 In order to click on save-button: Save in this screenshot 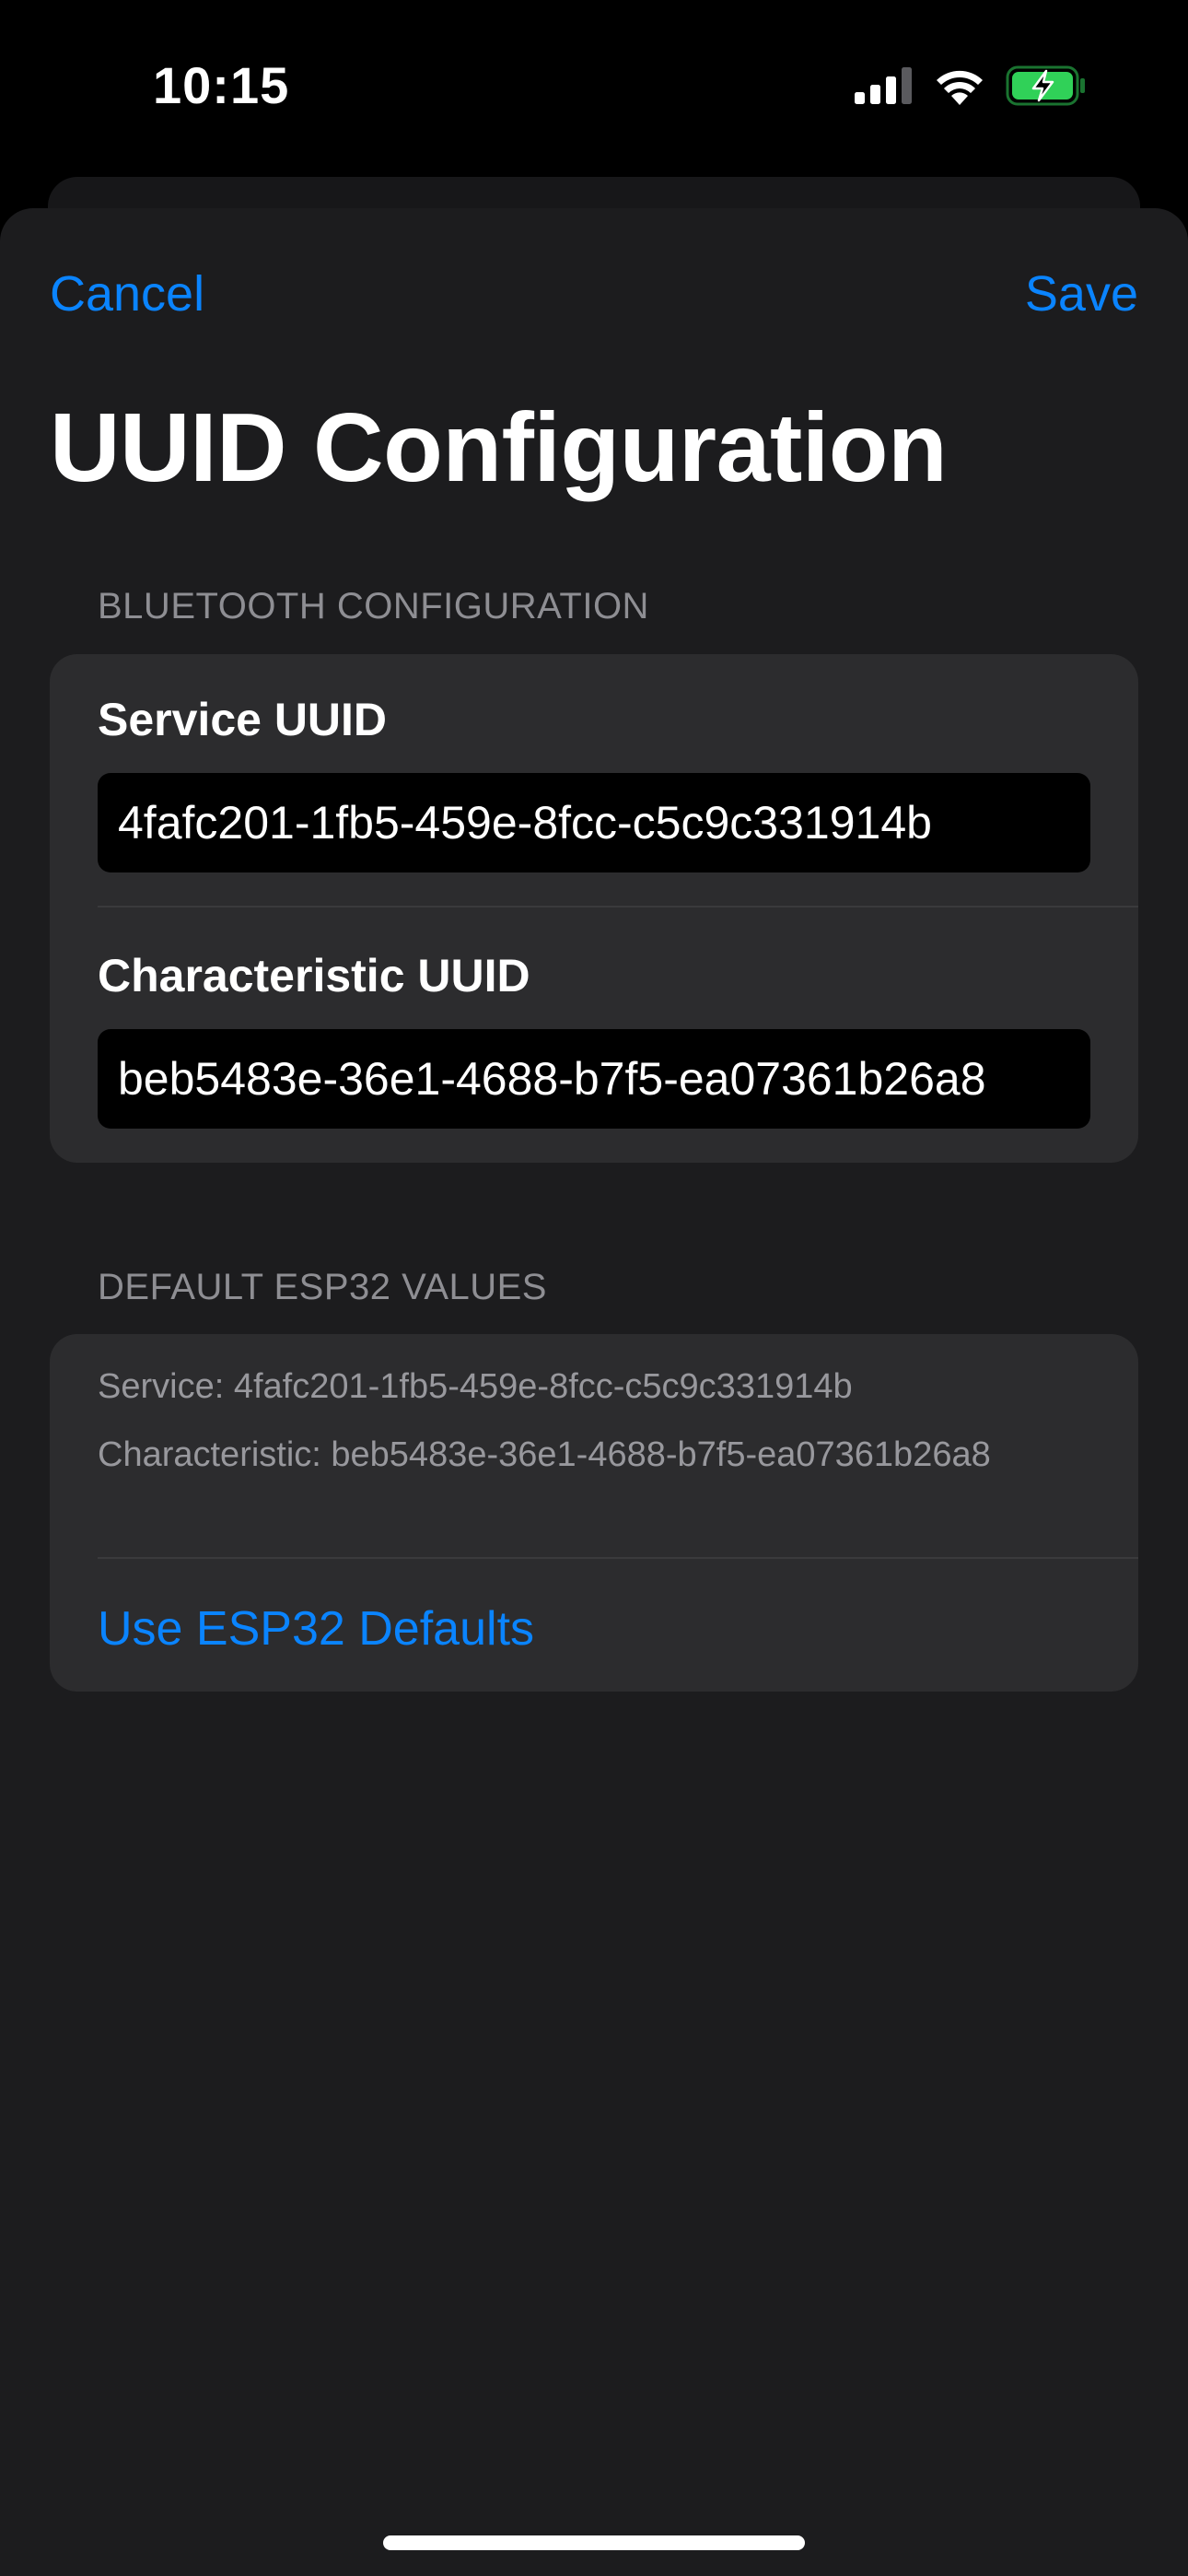, I will do `click(1081, 293)`.